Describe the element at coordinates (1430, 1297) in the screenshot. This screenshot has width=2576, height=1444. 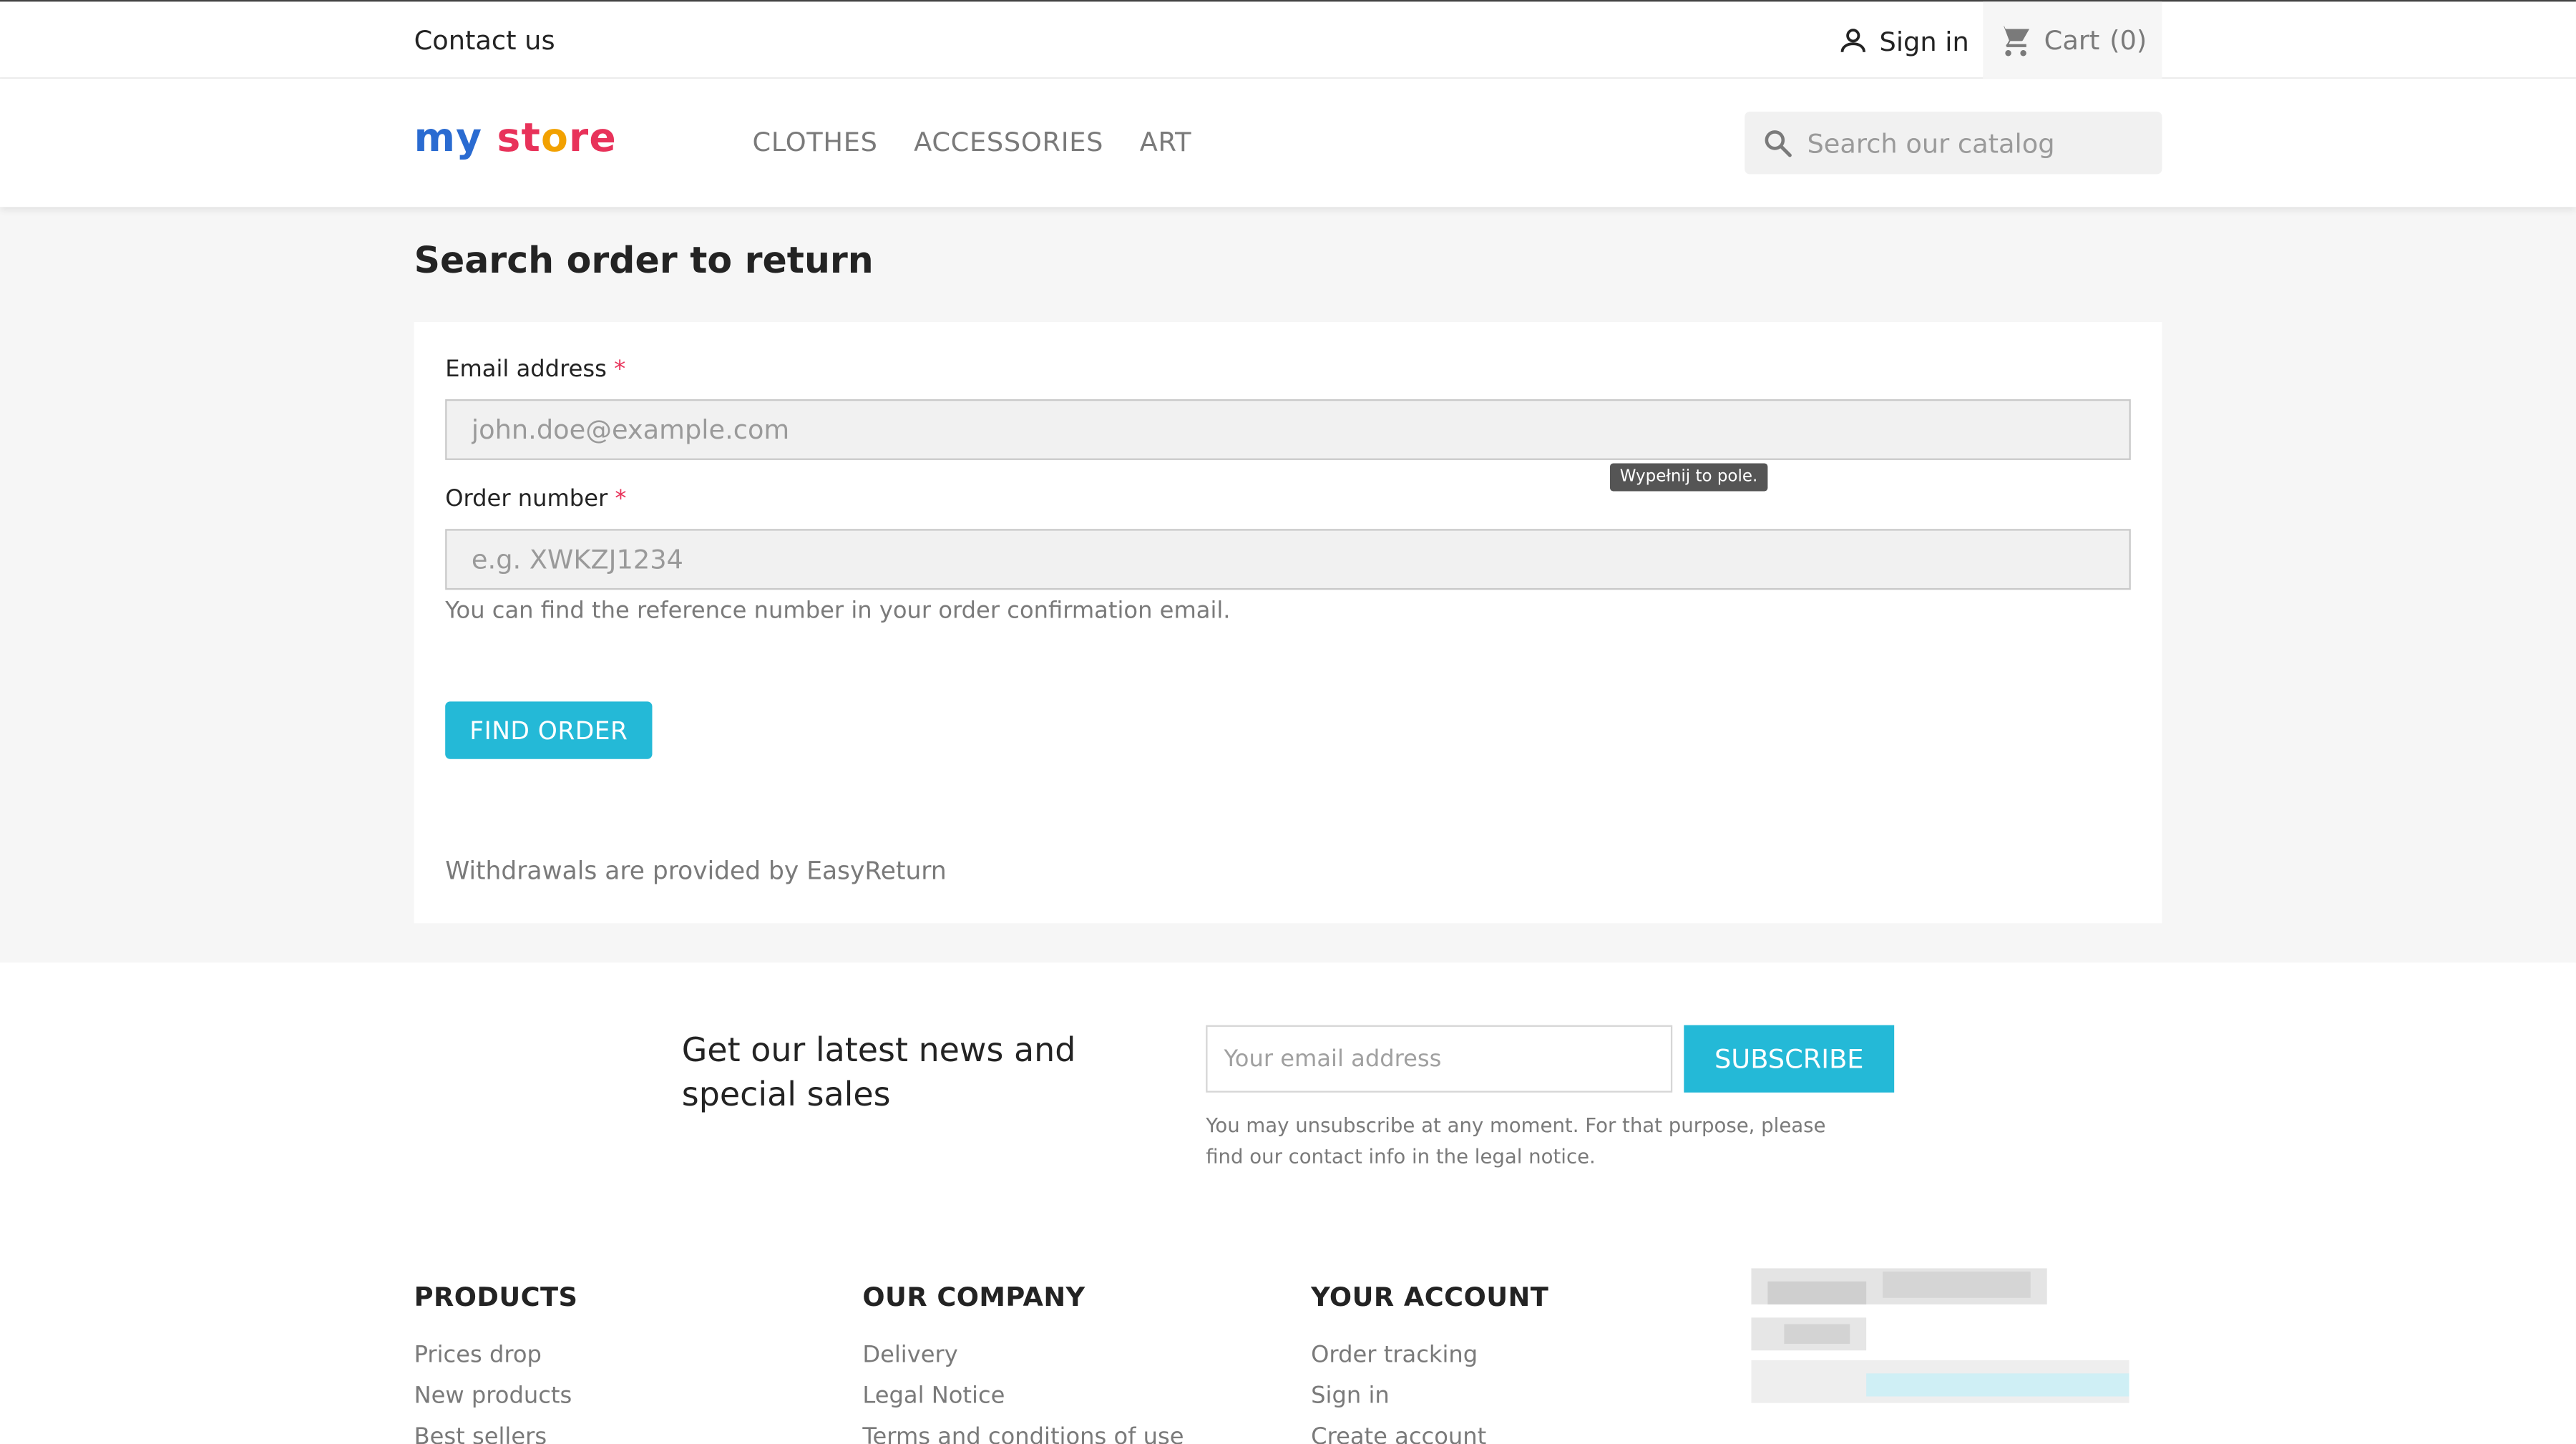
I see `footer-account-title: YOUR ACCOUNT` at that location.